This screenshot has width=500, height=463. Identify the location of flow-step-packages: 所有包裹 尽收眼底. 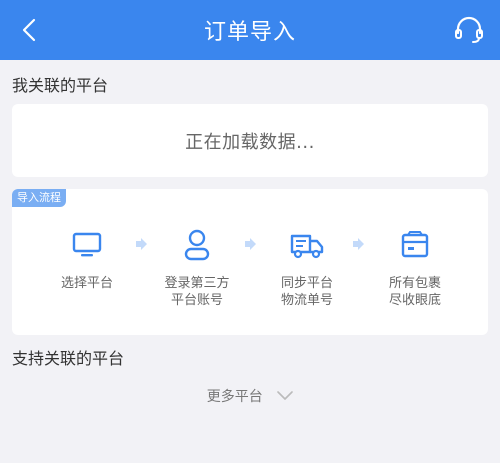
(415, 268).